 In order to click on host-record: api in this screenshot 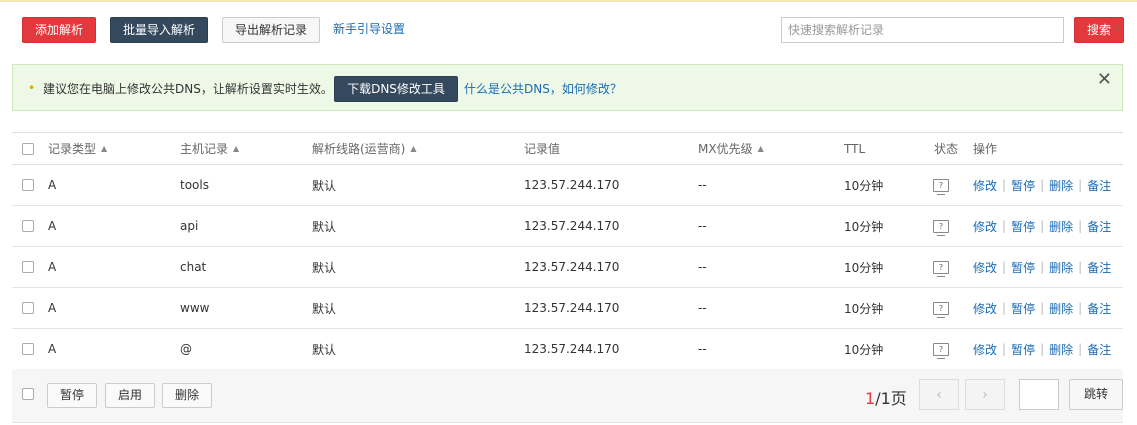, I will do `click(189, 226)`.